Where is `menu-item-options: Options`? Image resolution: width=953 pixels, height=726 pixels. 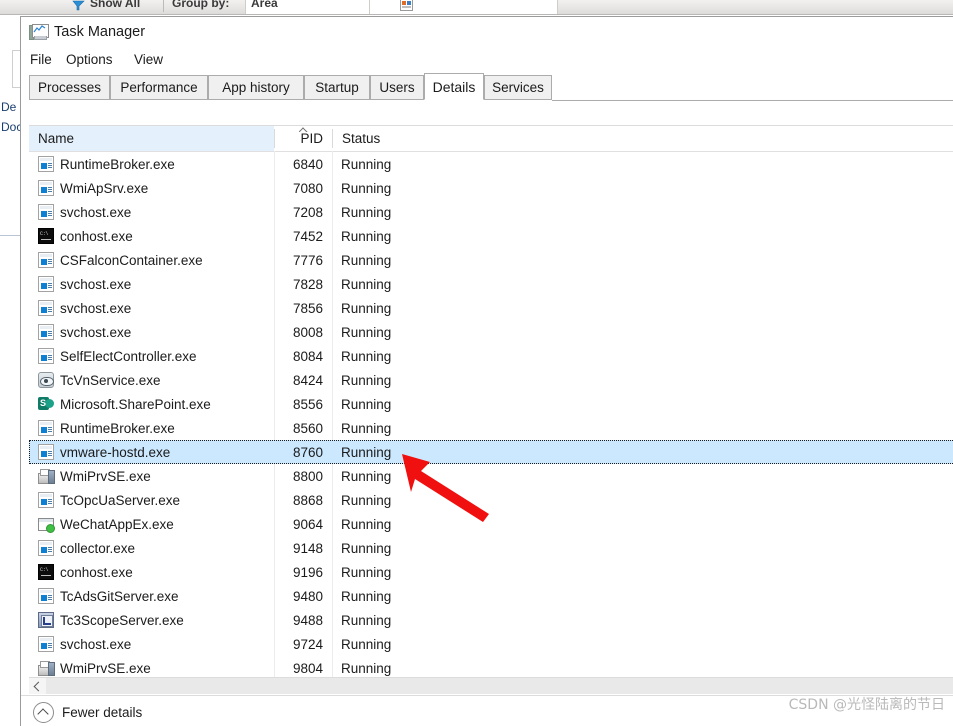 menu-item-options: Options is located at coordinates (89, 59).